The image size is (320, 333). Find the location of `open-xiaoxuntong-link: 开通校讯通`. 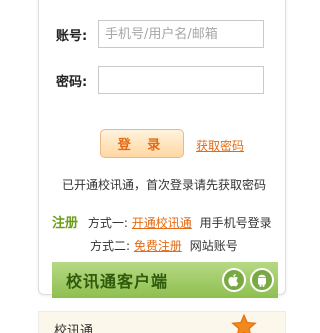

open-xiaoxuntong-link: 开通校讯通 is located at coordinates (162, 223).